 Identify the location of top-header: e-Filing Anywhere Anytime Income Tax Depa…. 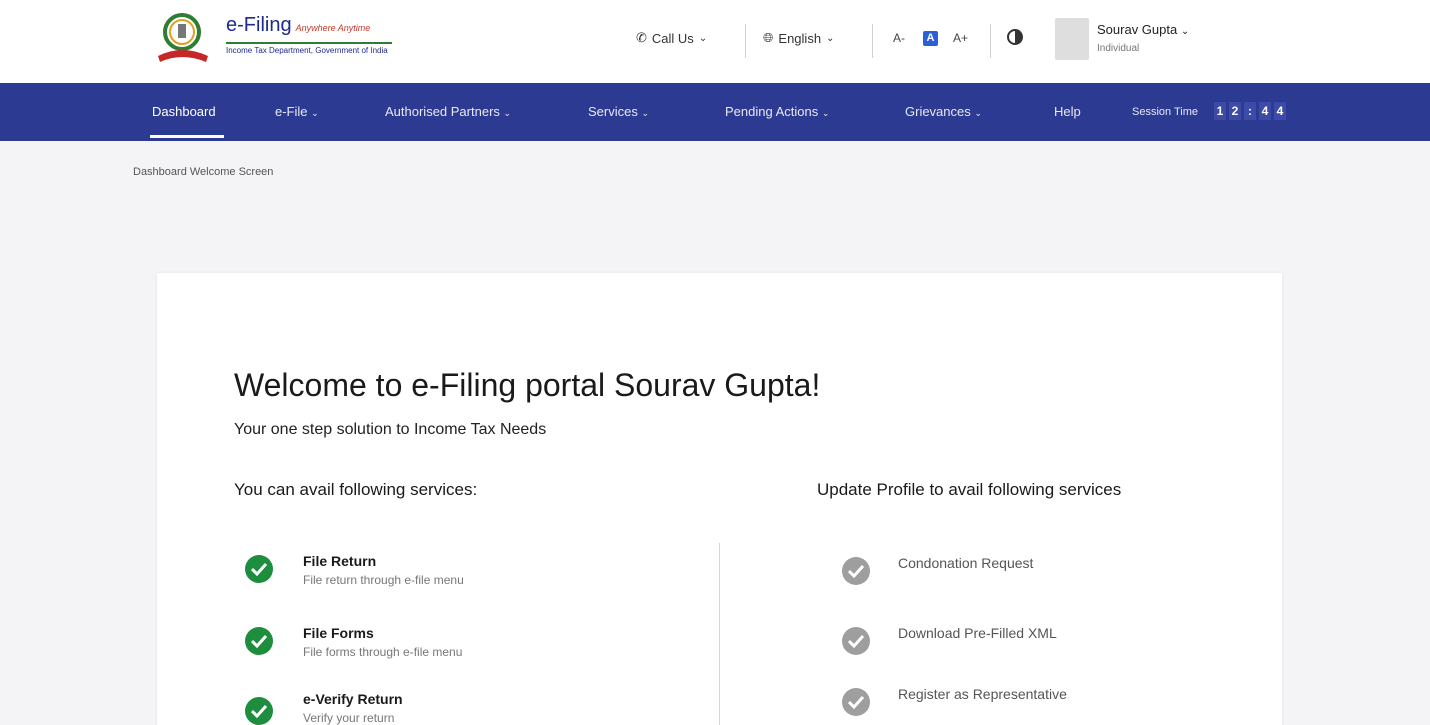
(715, 41).